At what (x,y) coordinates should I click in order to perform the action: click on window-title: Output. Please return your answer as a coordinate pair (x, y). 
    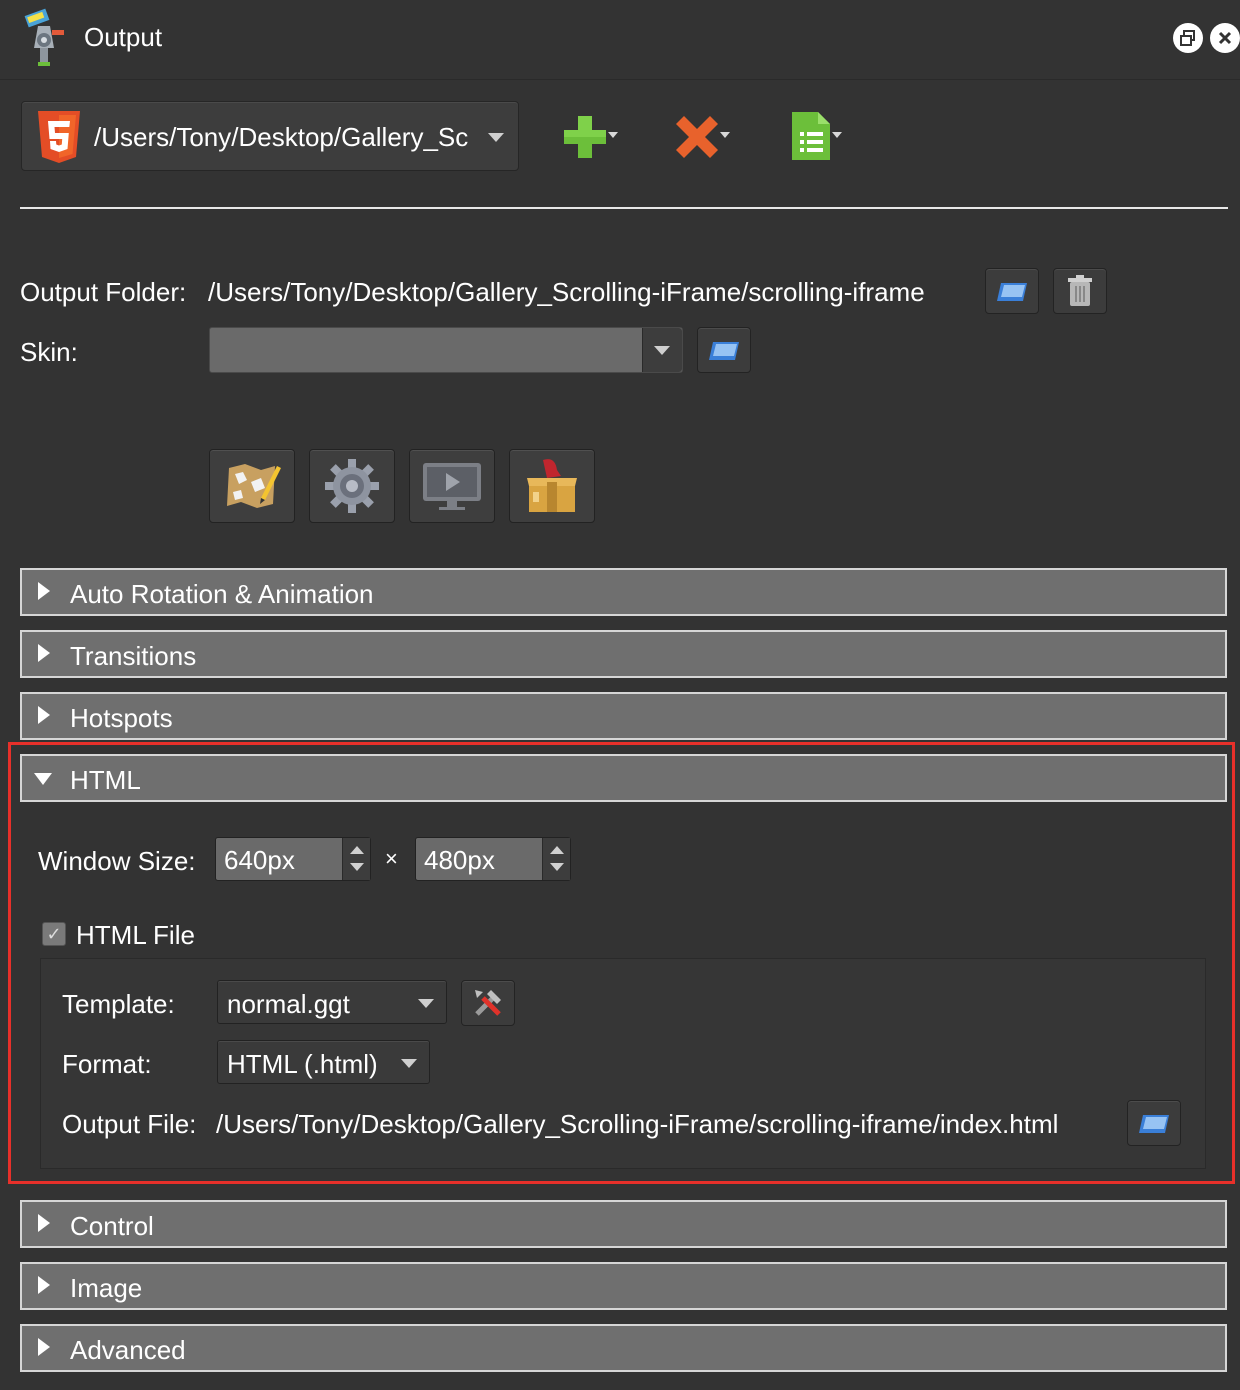
    Looking at the image, I should click on (123, 37).